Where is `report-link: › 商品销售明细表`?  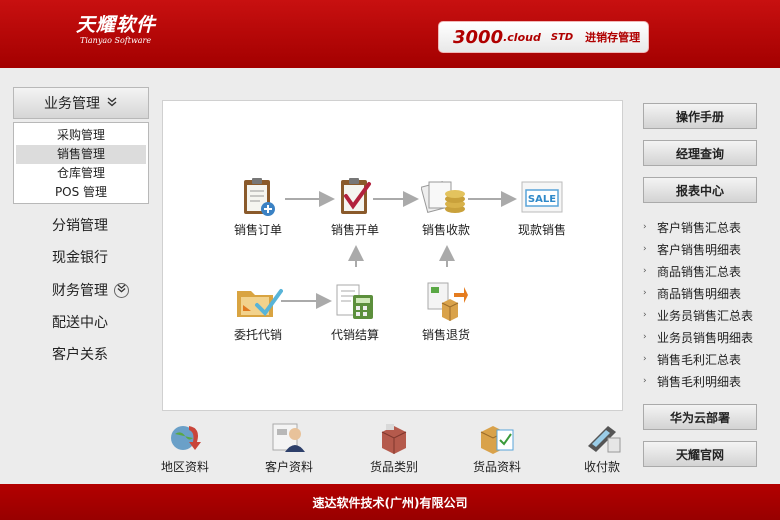
report-link: › 商品销售明细表 is located at coordinates (708, 293).